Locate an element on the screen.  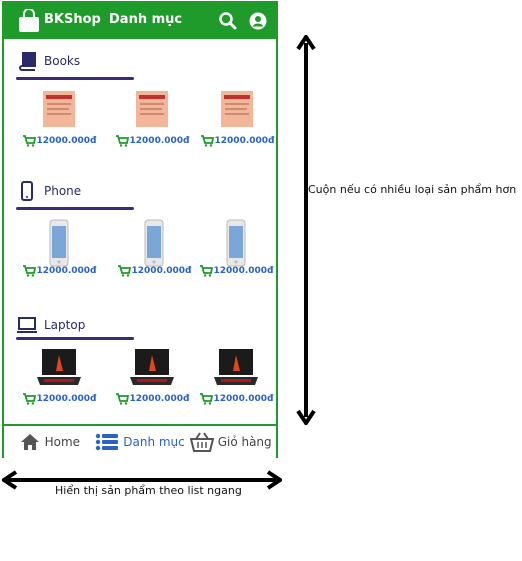
section-header-laptop: Laptop is located at coordinates (50, 325).